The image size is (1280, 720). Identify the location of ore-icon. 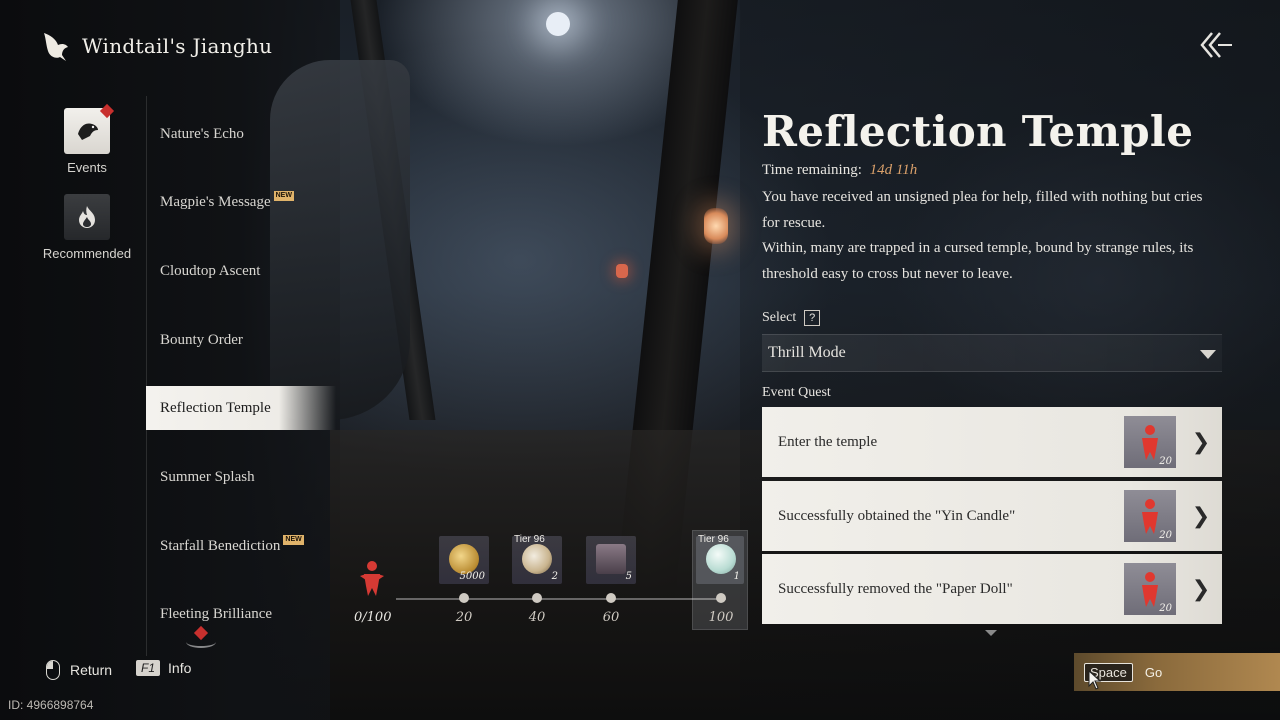
(537, 559).